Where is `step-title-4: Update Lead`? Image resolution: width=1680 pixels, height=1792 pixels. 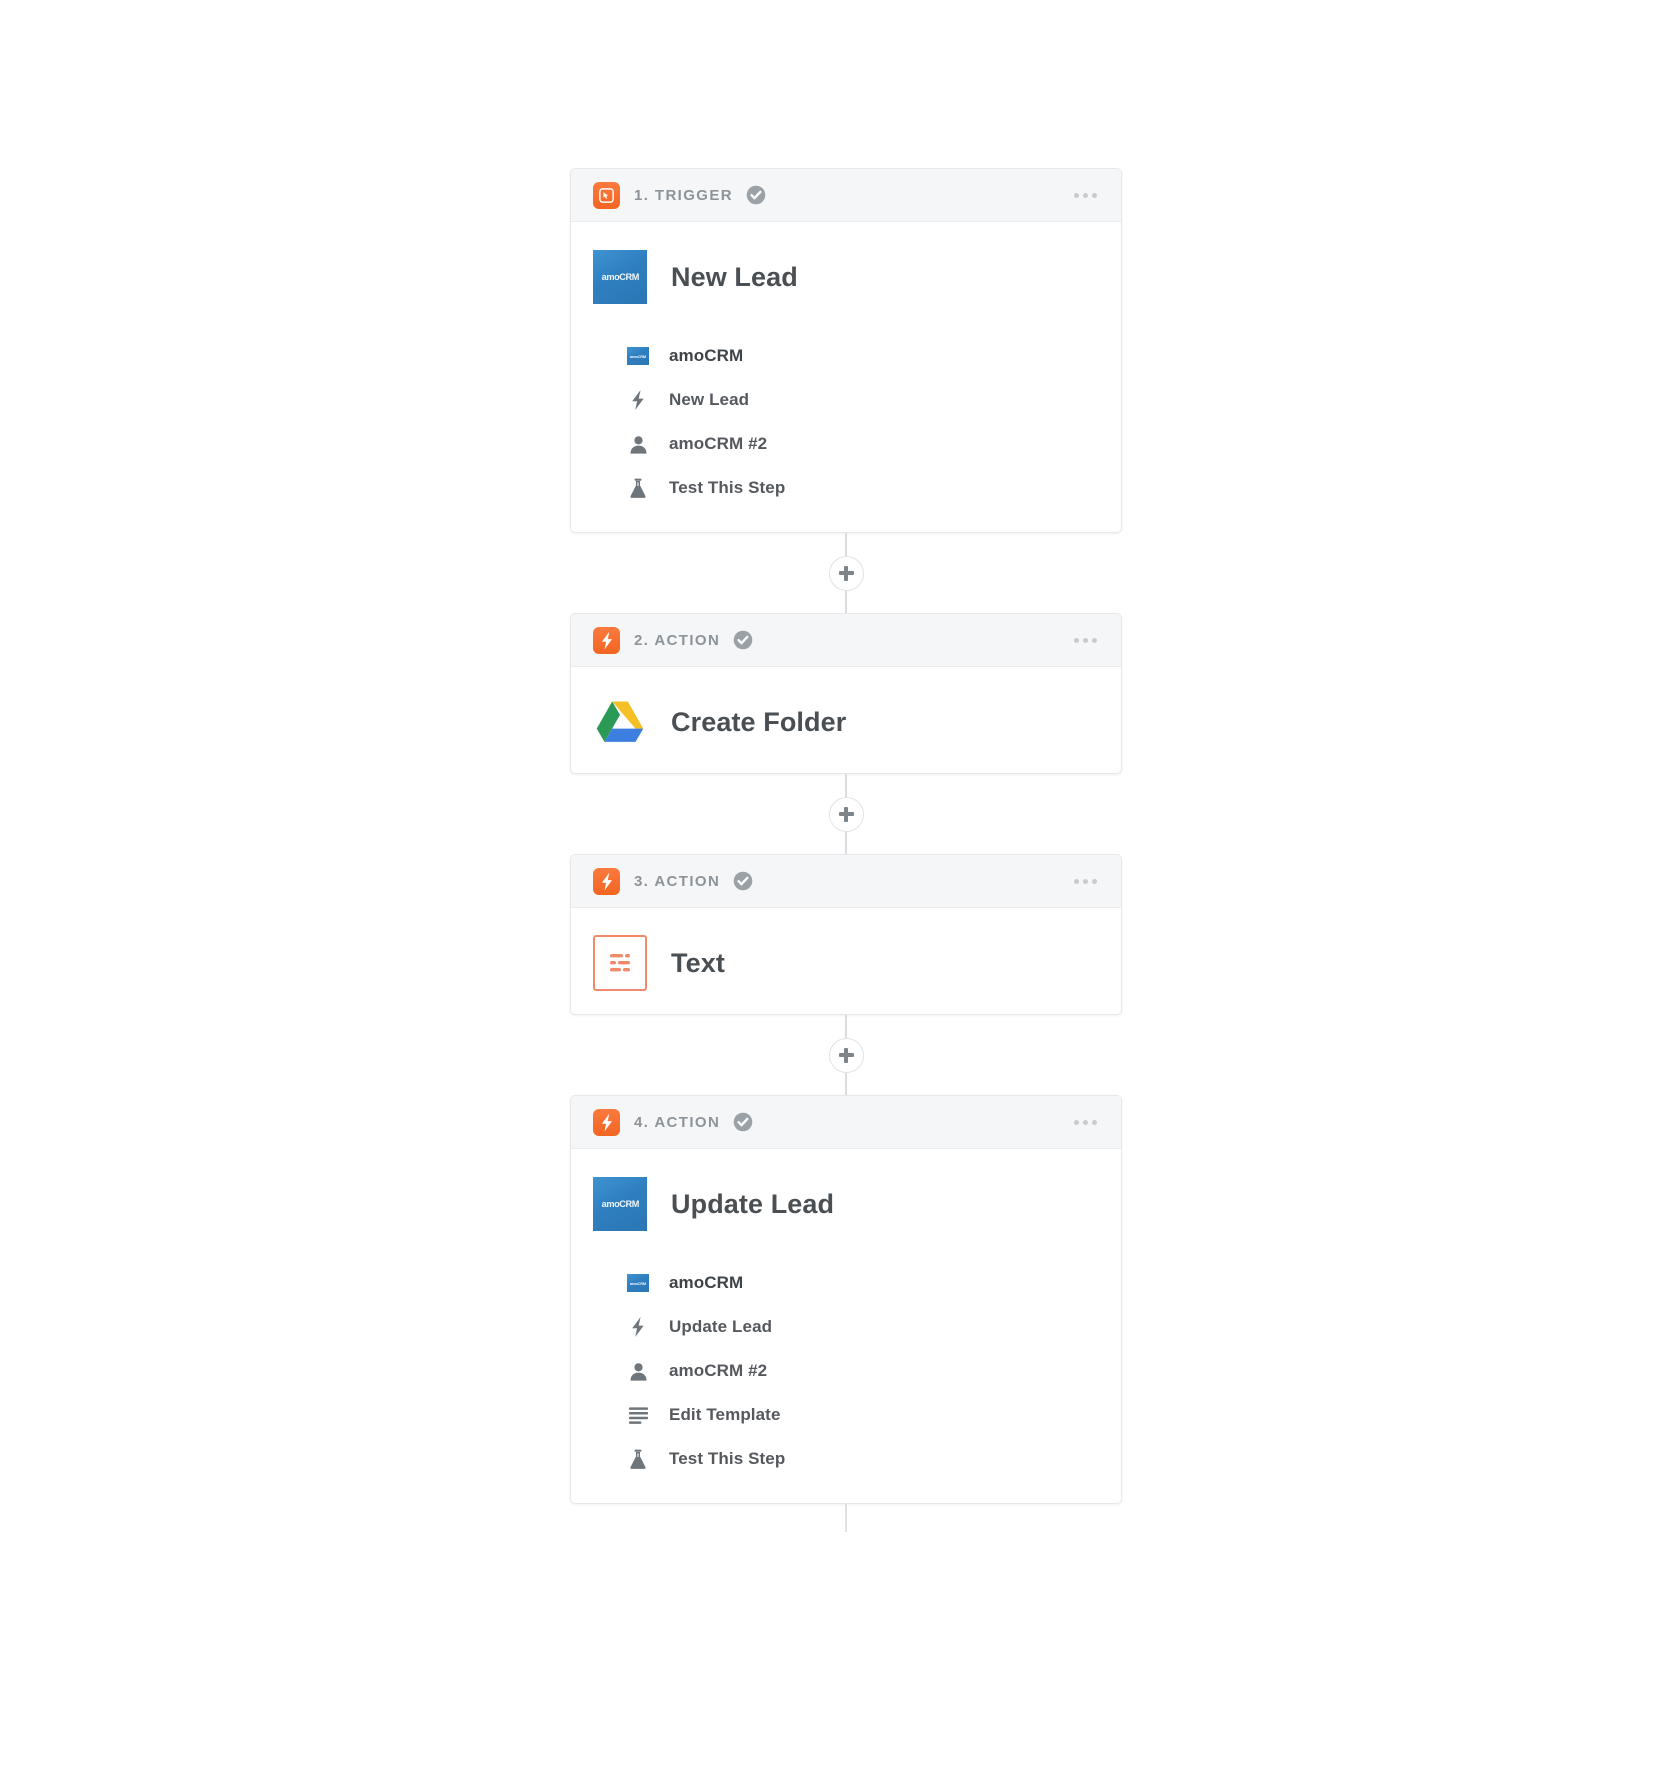 step-title-4: Update Lead is located at coordinates (753, 1203).